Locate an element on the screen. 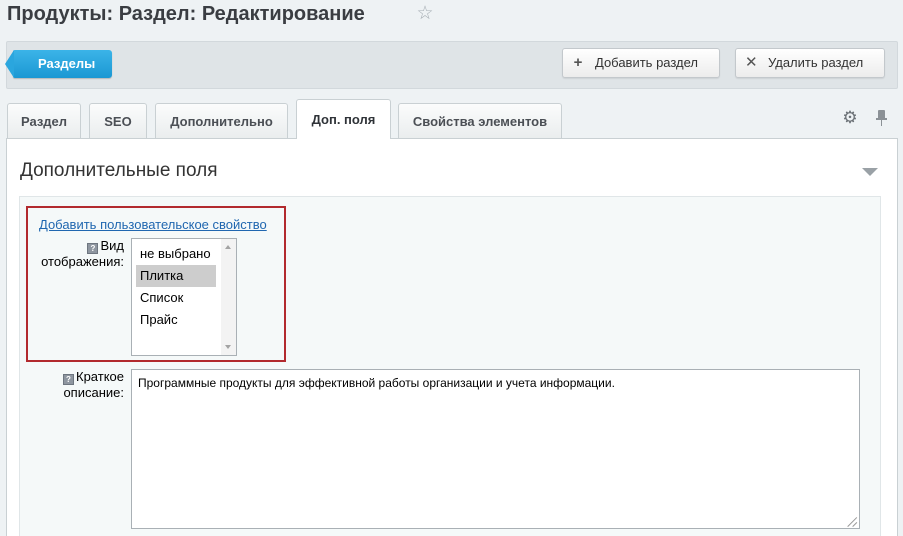  view-field-label-text: Вид отображения: is located at coordinates (82, 253).